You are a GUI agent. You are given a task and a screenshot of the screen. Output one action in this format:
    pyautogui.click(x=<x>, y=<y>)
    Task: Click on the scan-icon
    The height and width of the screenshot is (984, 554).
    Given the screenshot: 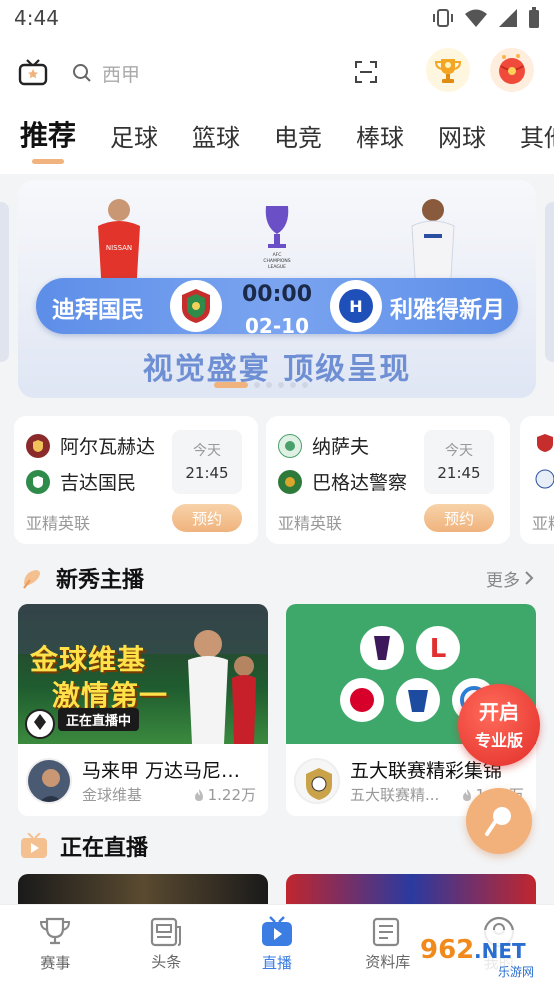 What is the action you would take?
    pyautogui.click(x=366, y=72)
    